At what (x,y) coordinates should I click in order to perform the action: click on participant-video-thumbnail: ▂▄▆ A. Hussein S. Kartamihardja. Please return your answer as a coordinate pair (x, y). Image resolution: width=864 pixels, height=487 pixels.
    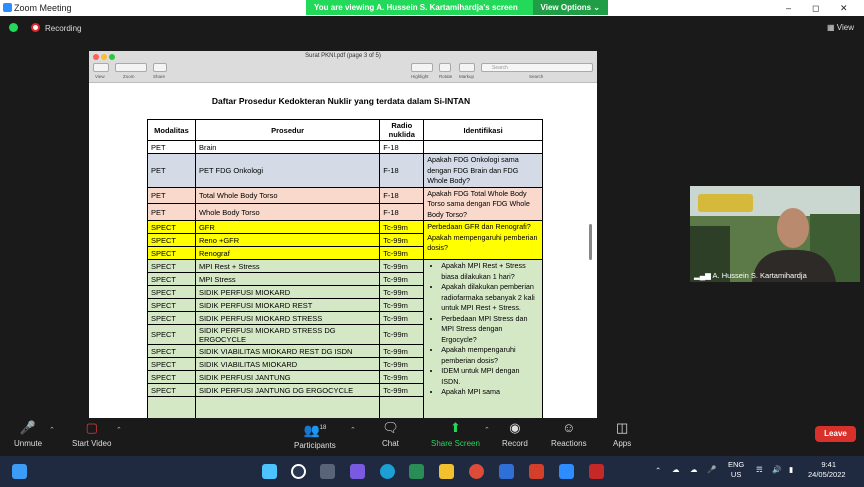
    Looking at the image, I should click on (775, 234).